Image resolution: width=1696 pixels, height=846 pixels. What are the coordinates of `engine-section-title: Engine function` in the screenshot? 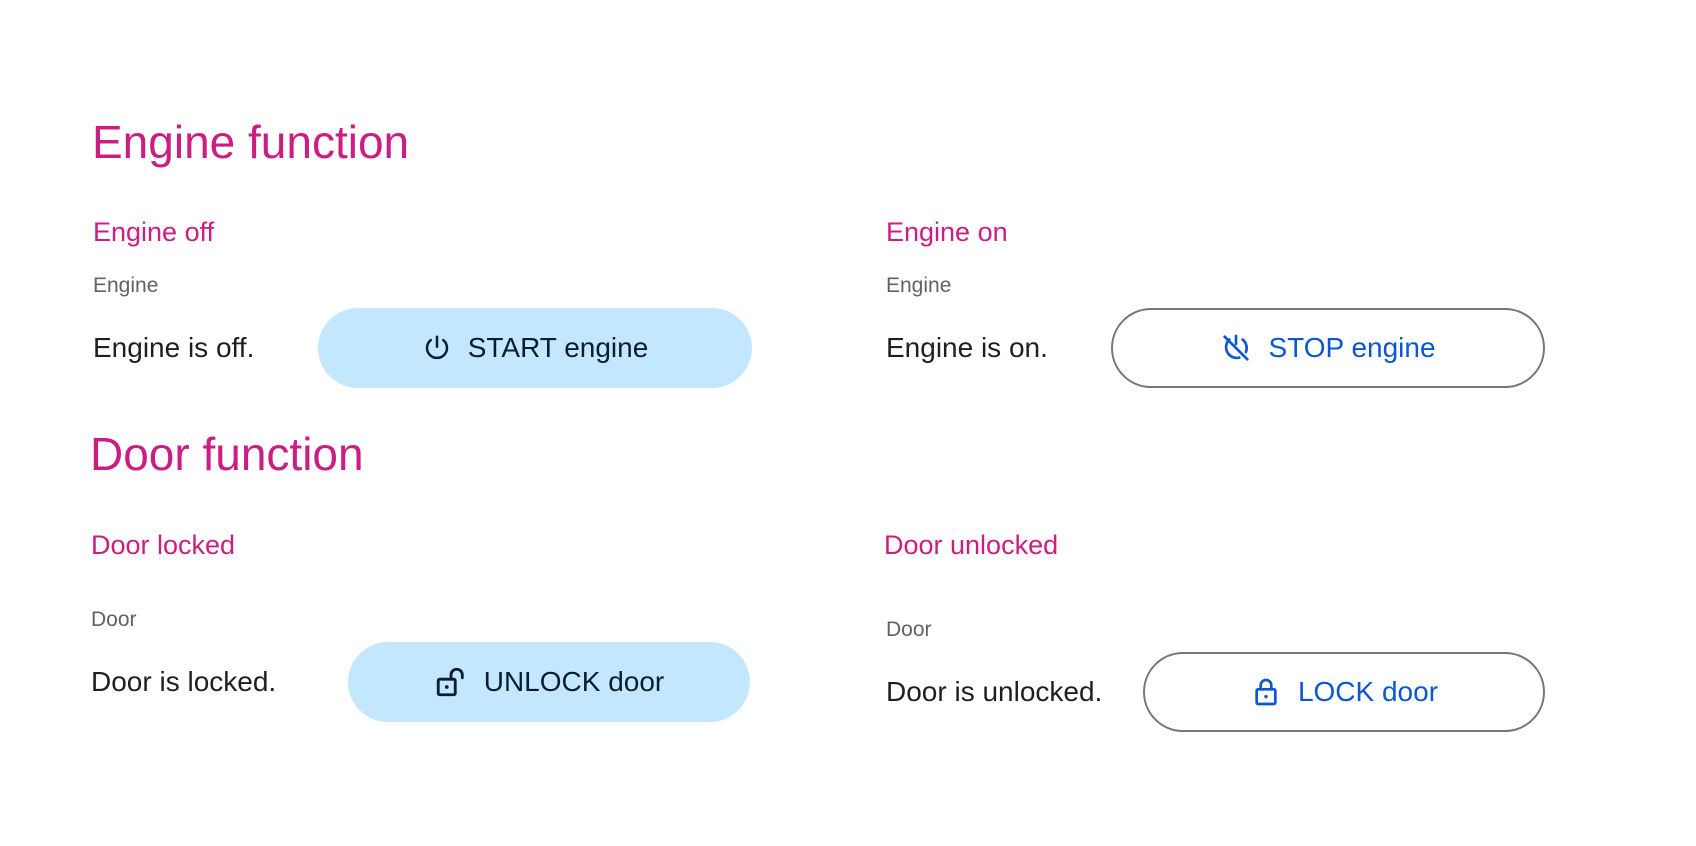 It's located at (251, 142).